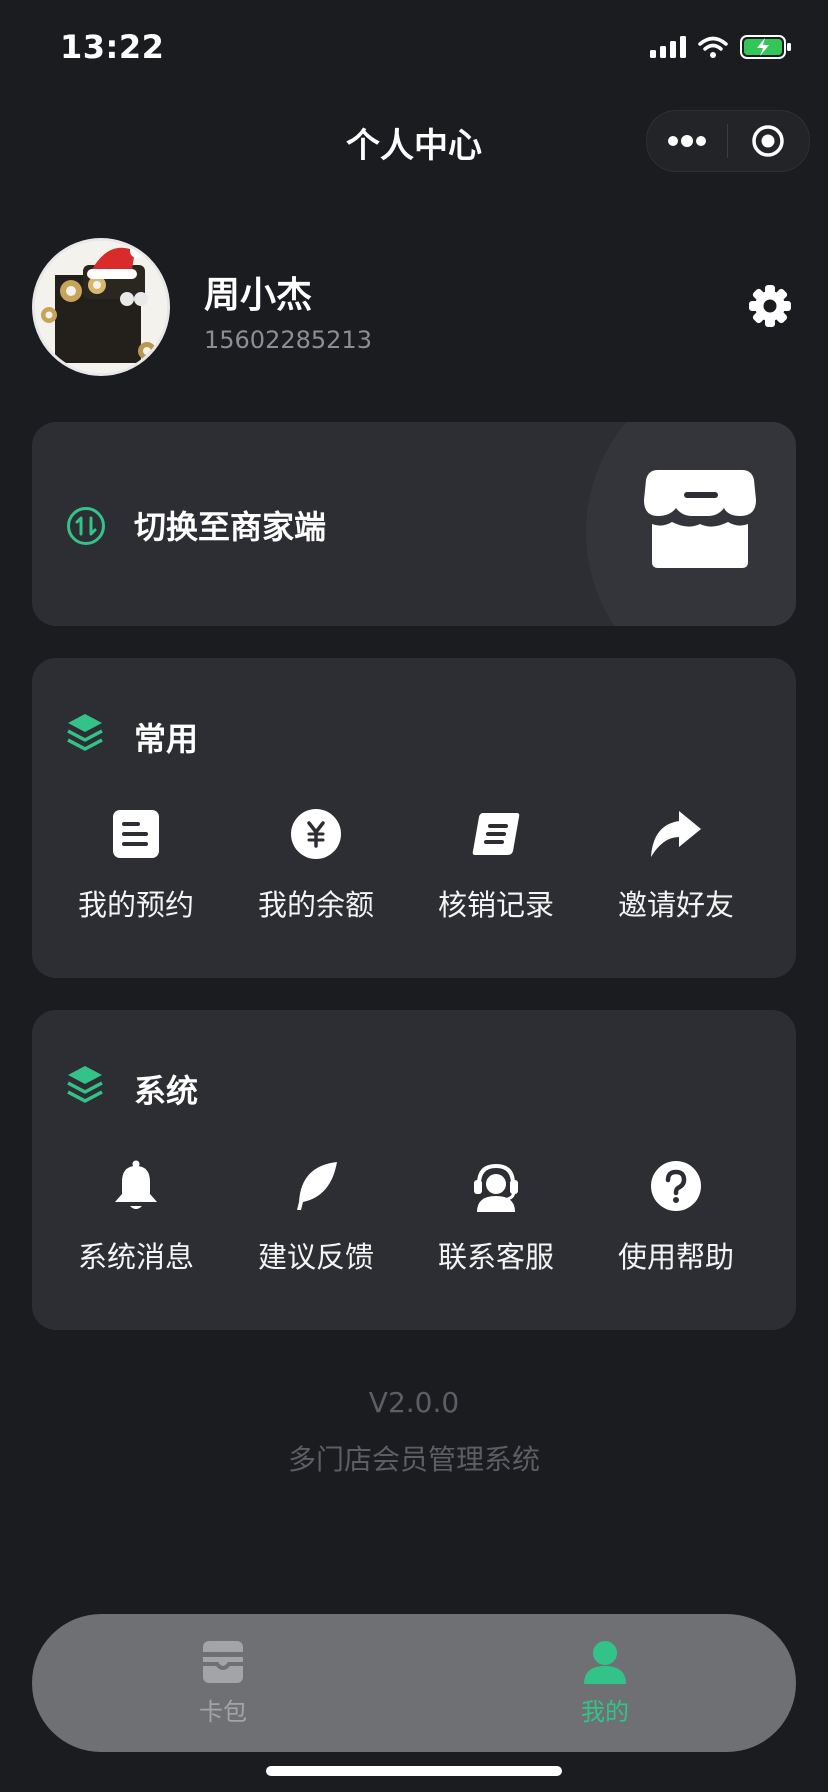  Describe the element at coordinates (316, 864) in the screenshot. I see `my-balance-item: 我的余额` at that location.